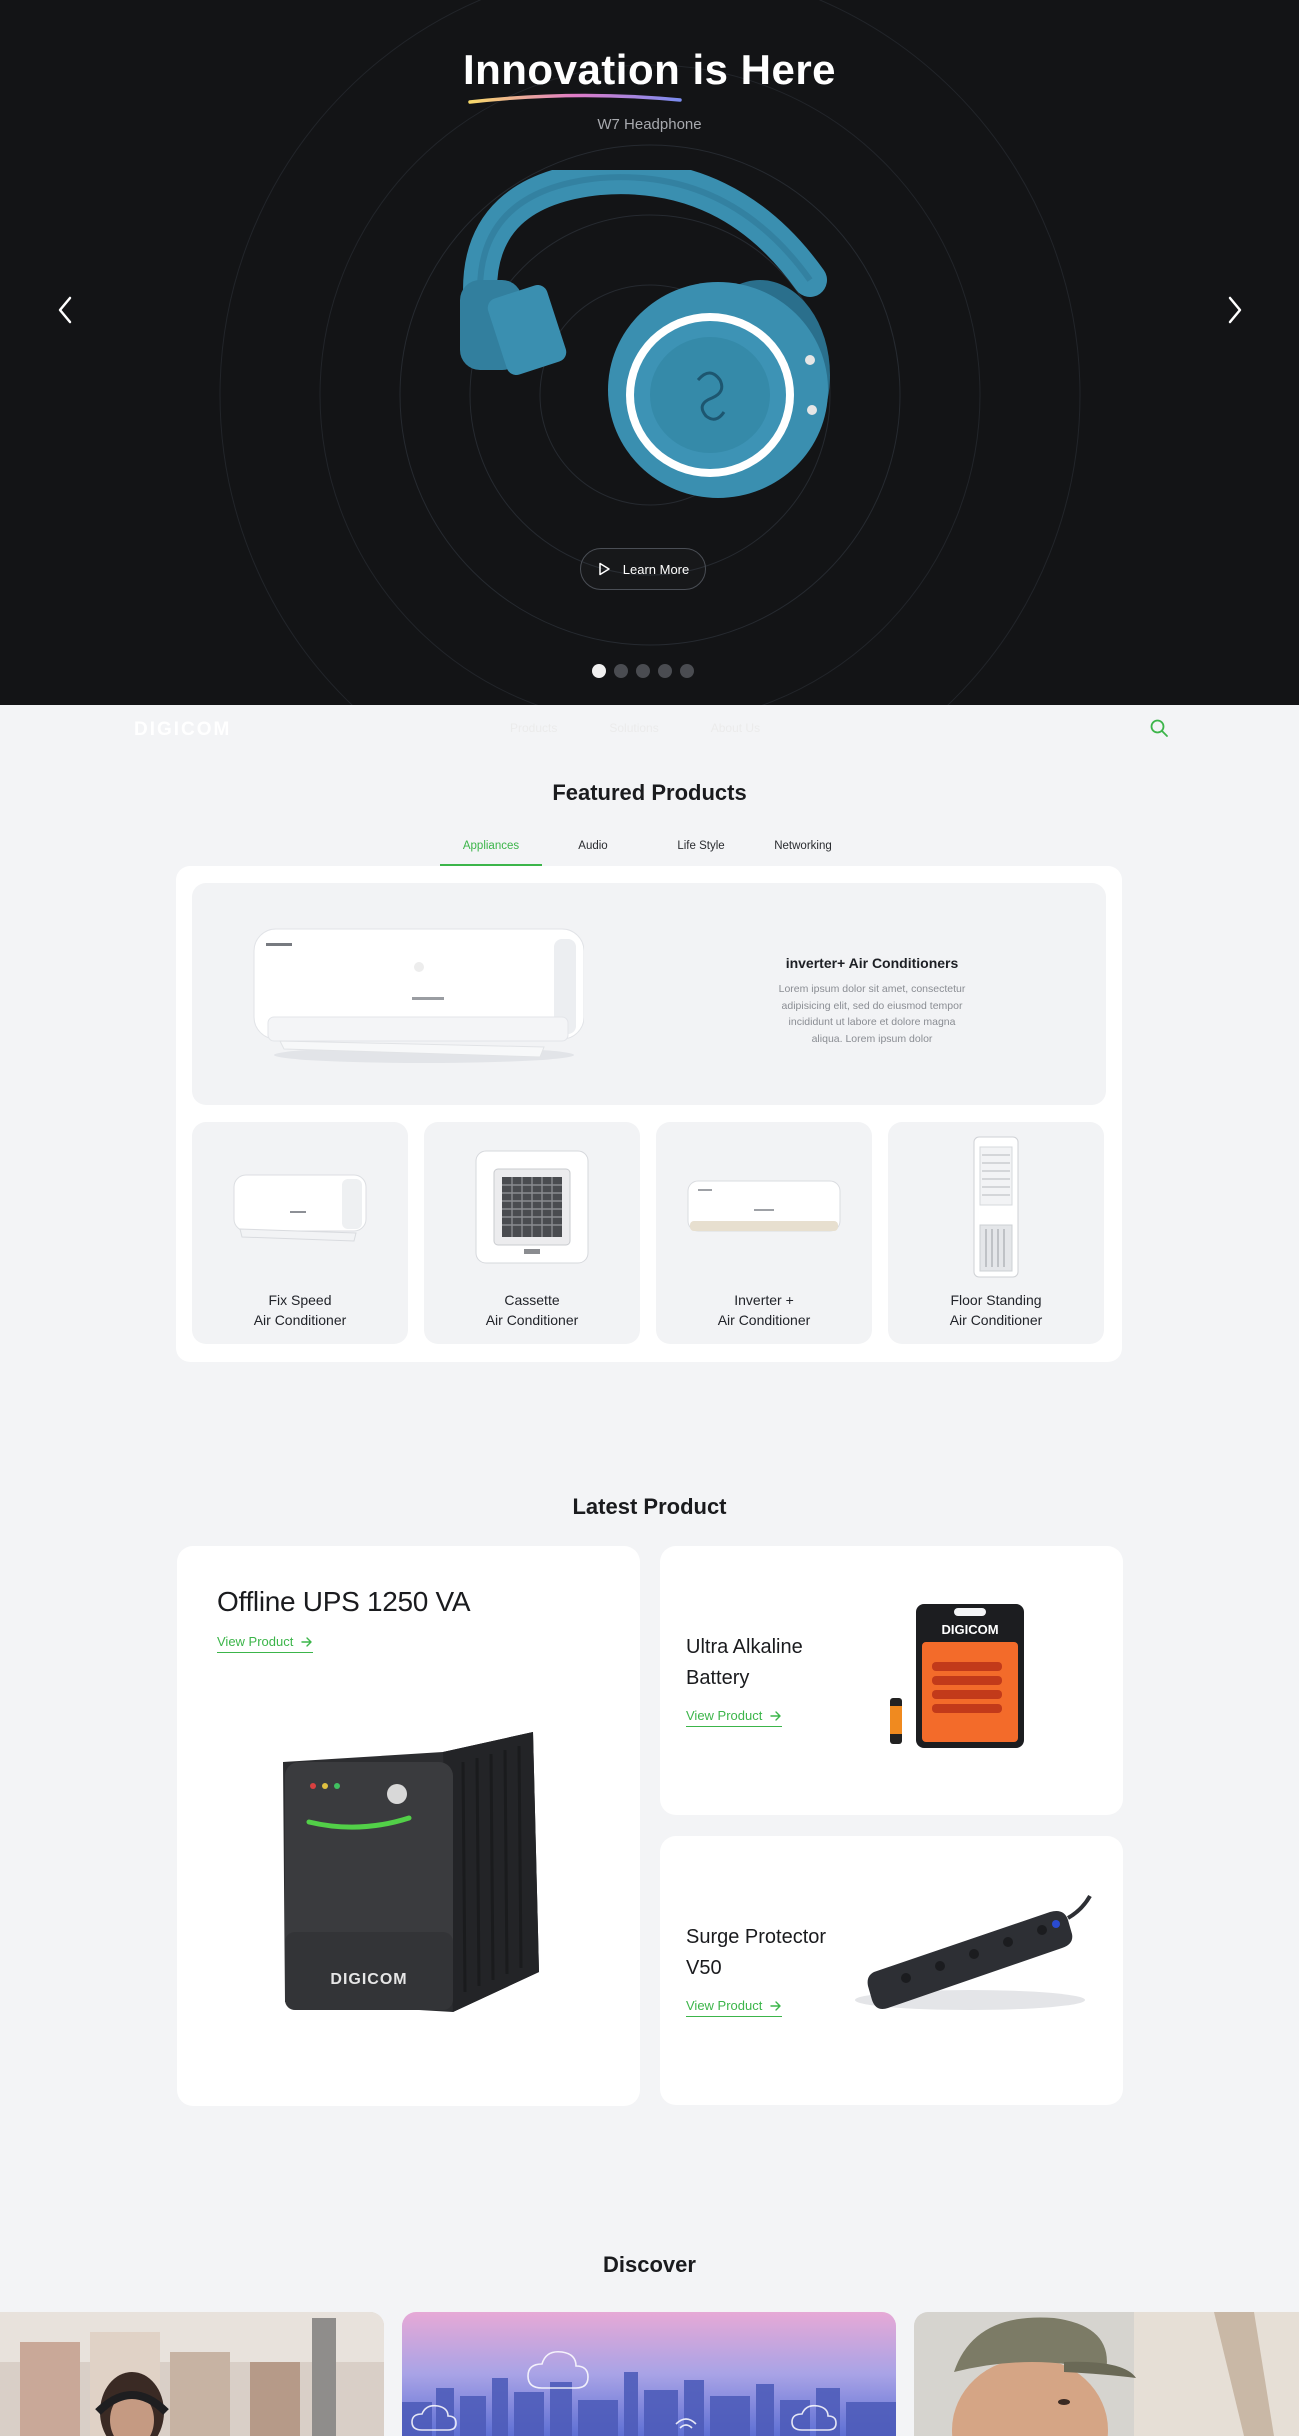  I want to click on ups-brand-text: DIGICOM, so click(368, 1979).